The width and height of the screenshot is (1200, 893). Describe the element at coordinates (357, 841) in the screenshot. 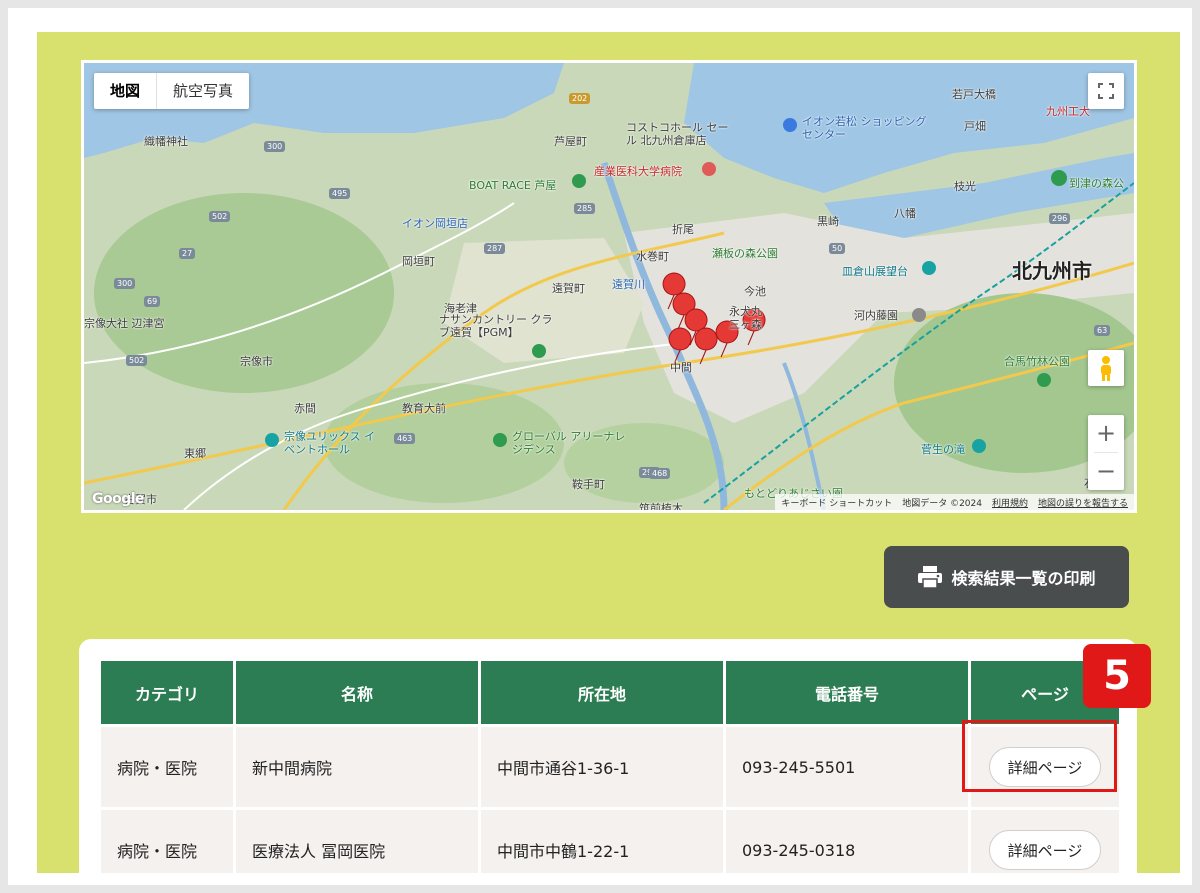

I see `cell-name: 医療法人 冨岡医院` at that location.